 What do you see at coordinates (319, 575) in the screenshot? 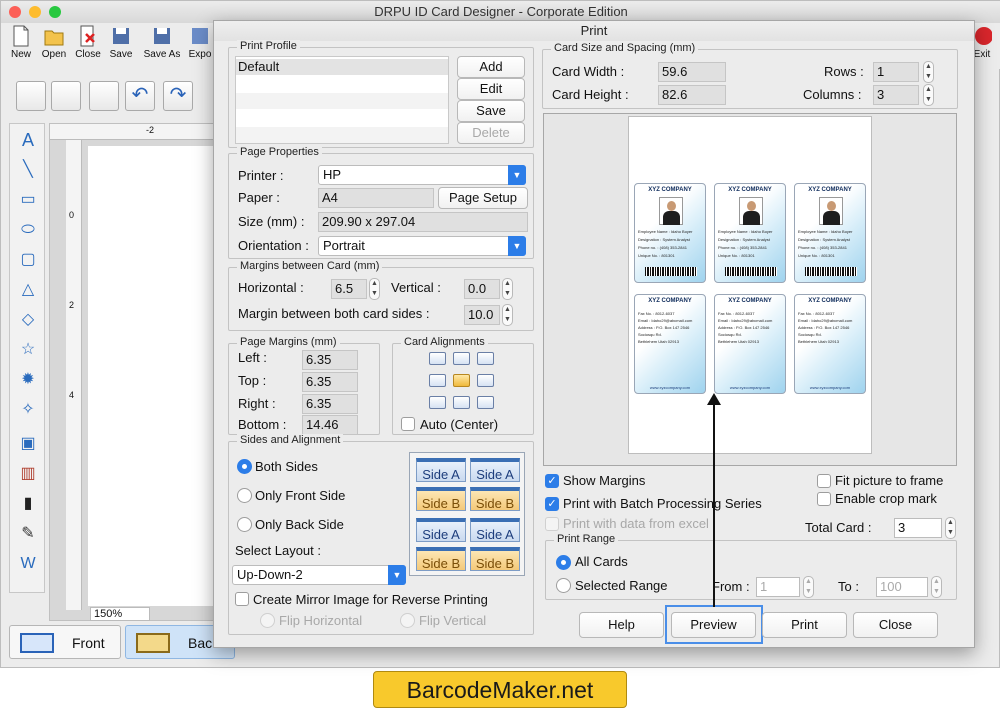
I see `layout-select: Up-Down-2 ▼` at bounding box center [319, 575].